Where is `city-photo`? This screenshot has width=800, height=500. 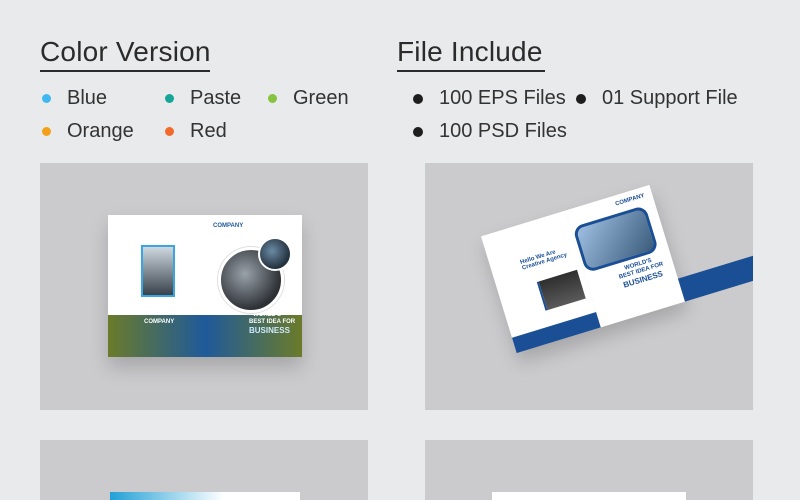
city-photo is located at coordinates (158, 271).